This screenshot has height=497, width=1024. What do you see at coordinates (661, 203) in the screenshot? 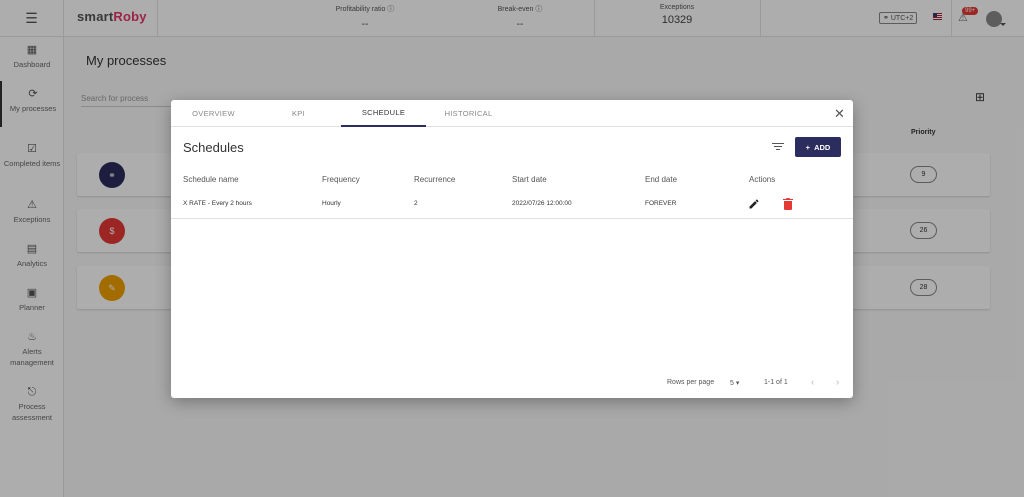
I see `cell-end-date: FOREVER` at bounding box center [661, 203].